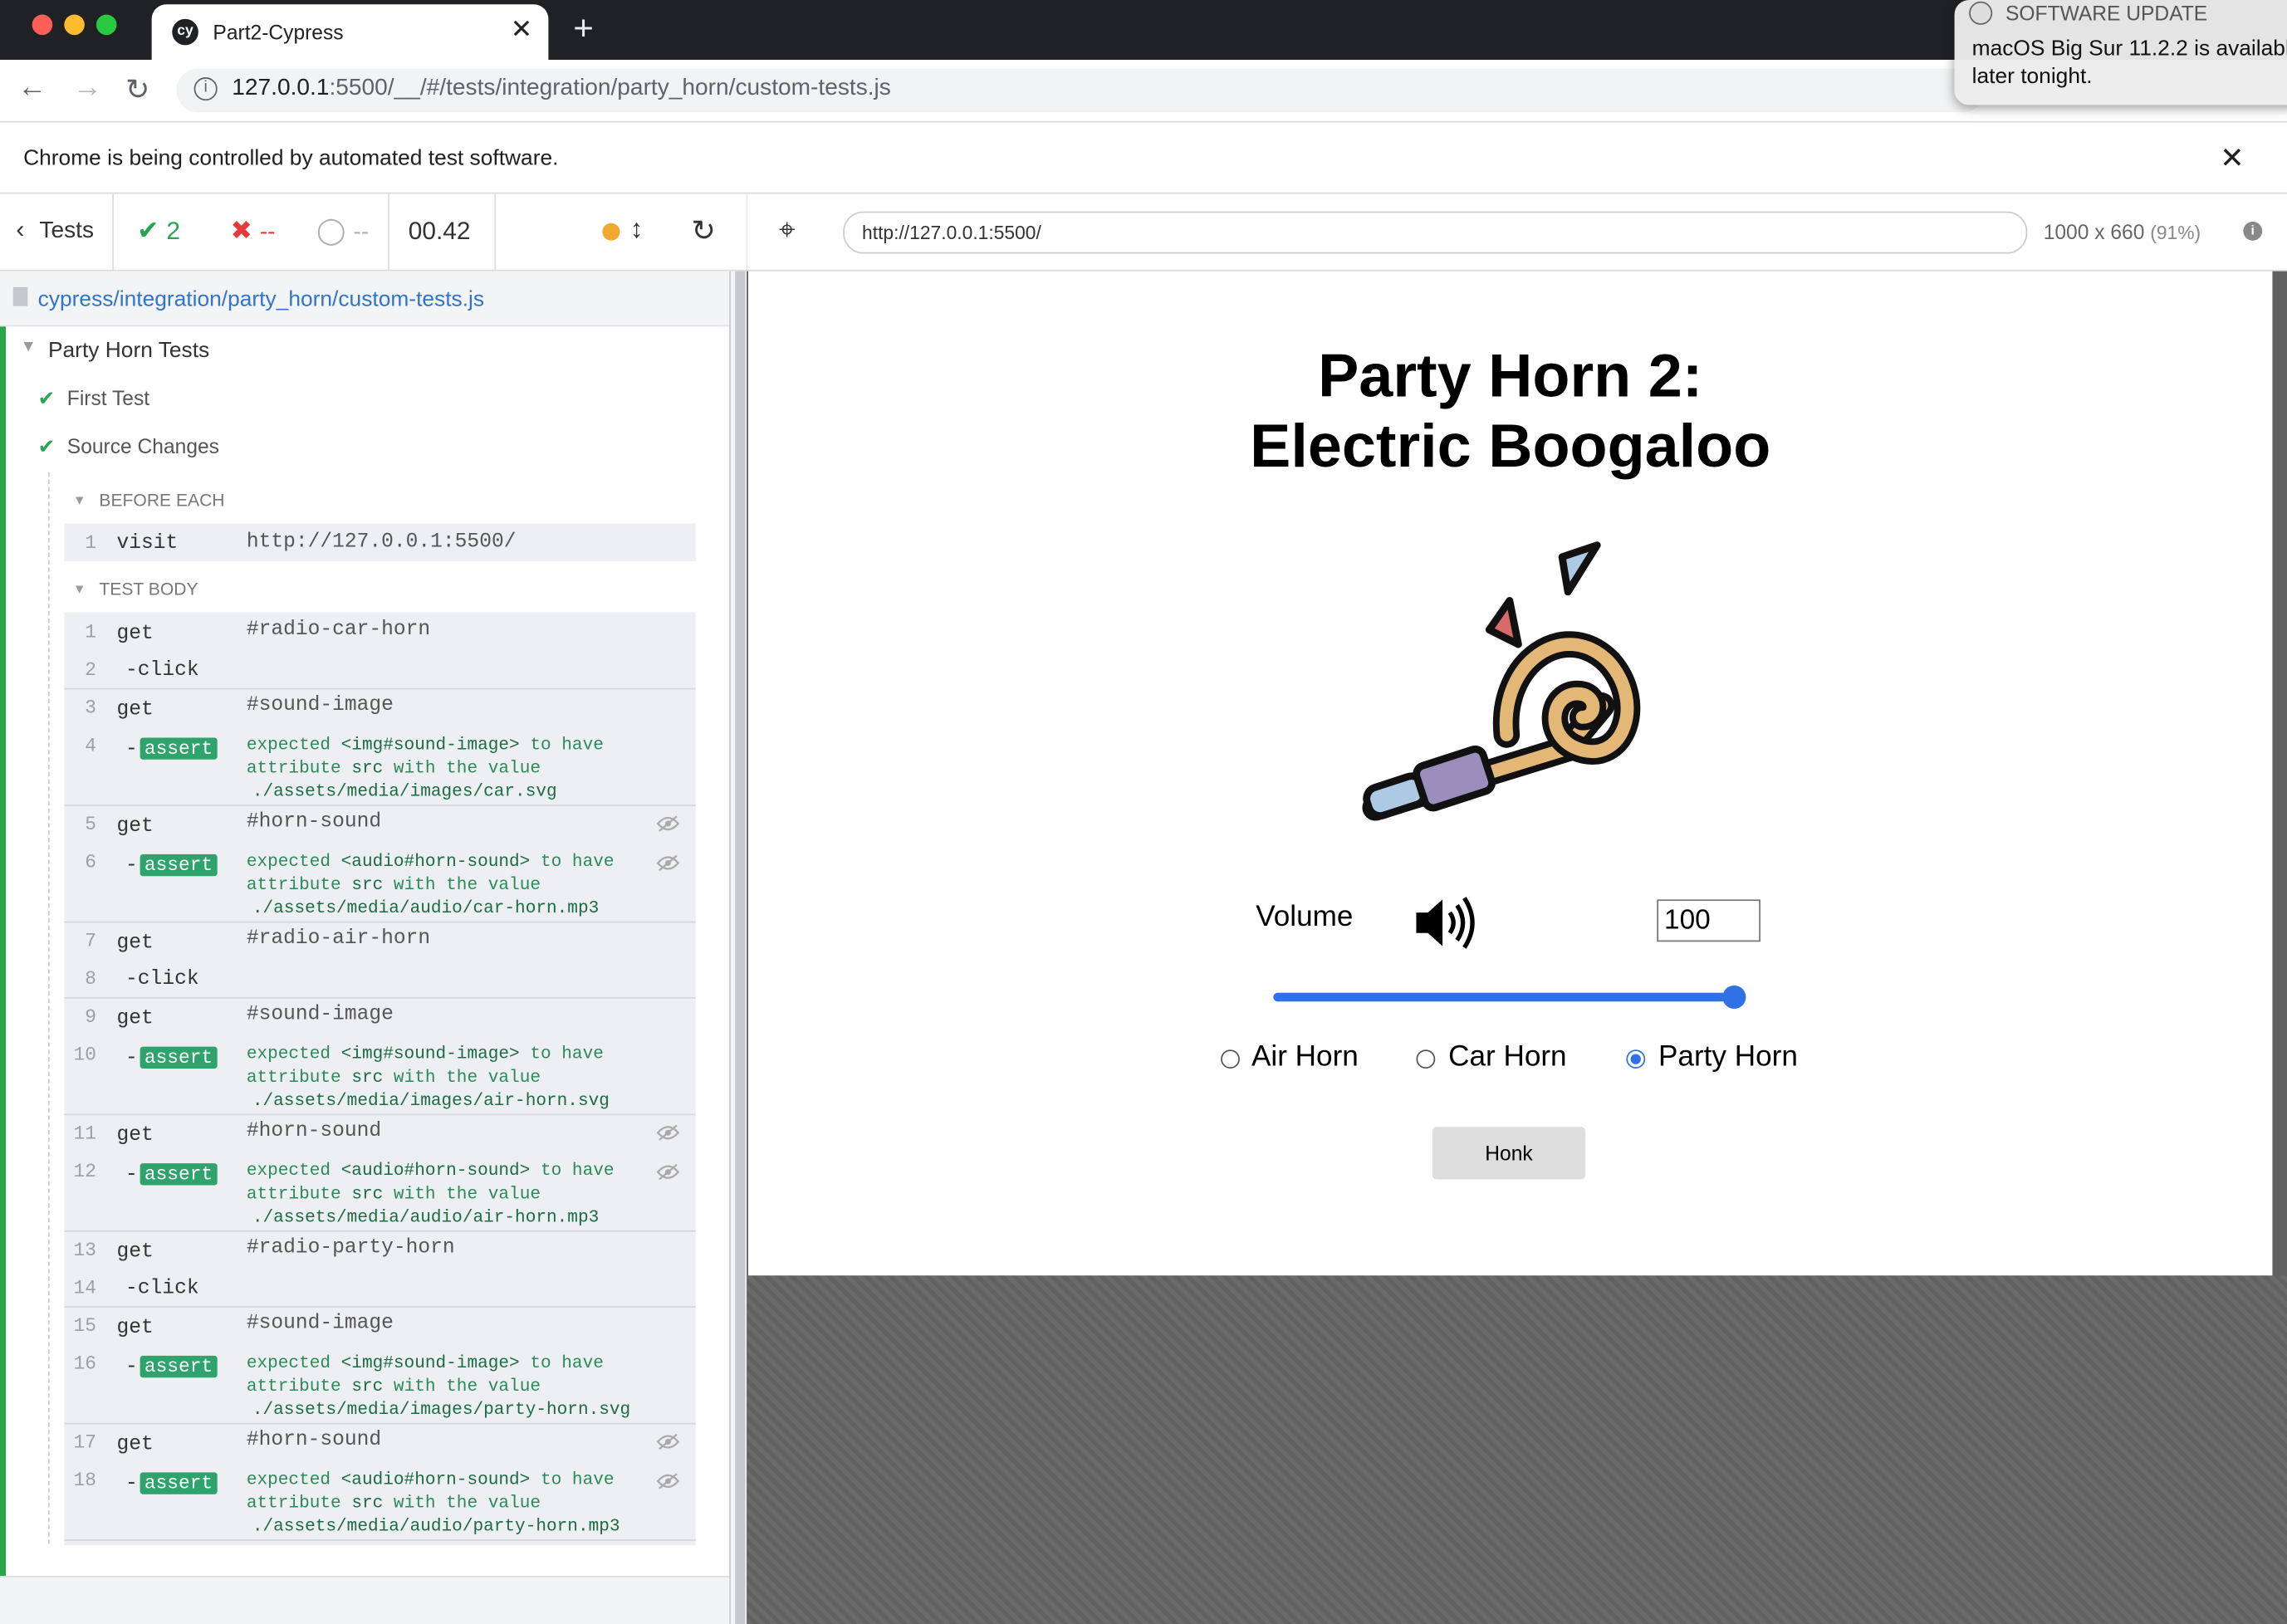 This screenshot has width=2287, height=1624. What do you see at coordinates (431, 1100) in the screenshot?
I see `assert-value: ./assets/media/images/air-horn.svg` at bounding box center [431, 1100].